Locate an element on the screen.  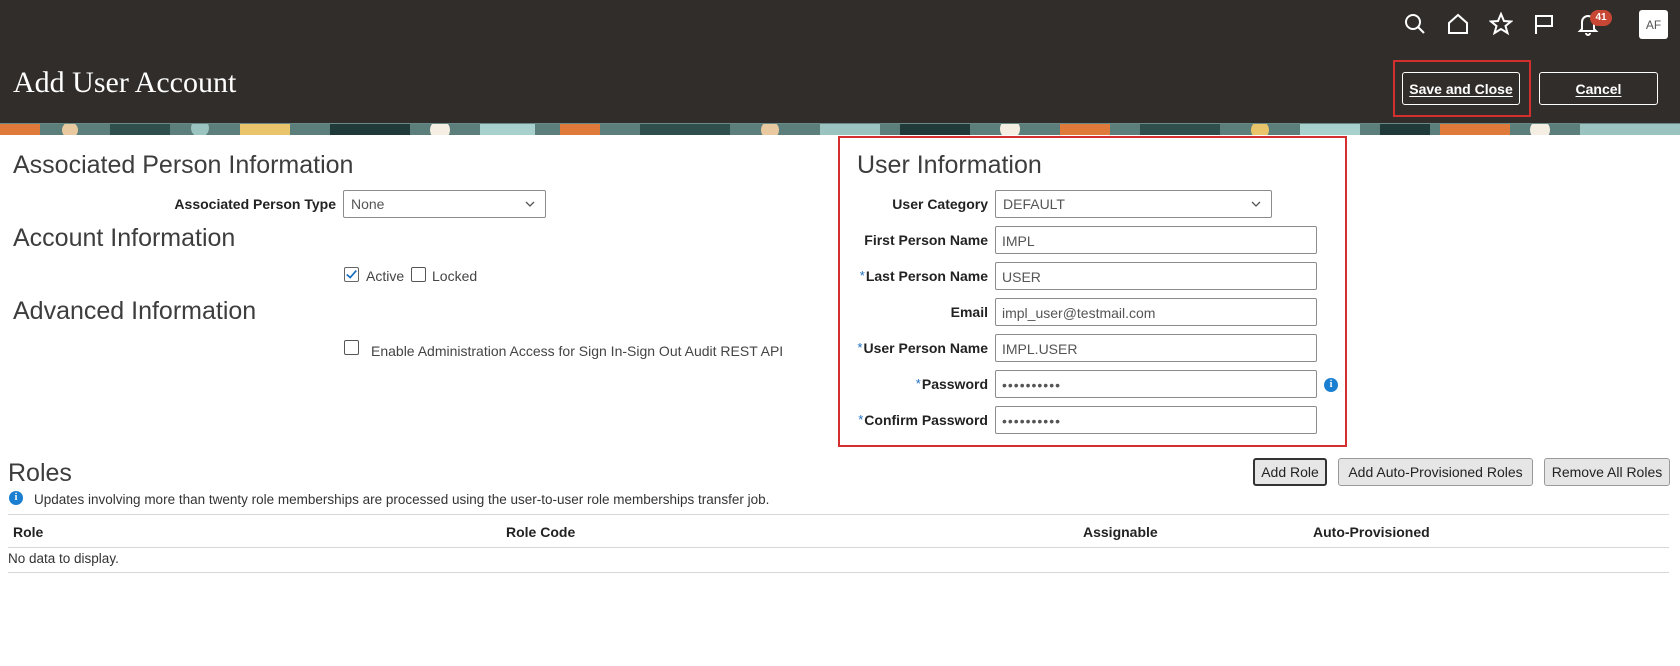
banner-pattern is located at coordinates (840, 129).